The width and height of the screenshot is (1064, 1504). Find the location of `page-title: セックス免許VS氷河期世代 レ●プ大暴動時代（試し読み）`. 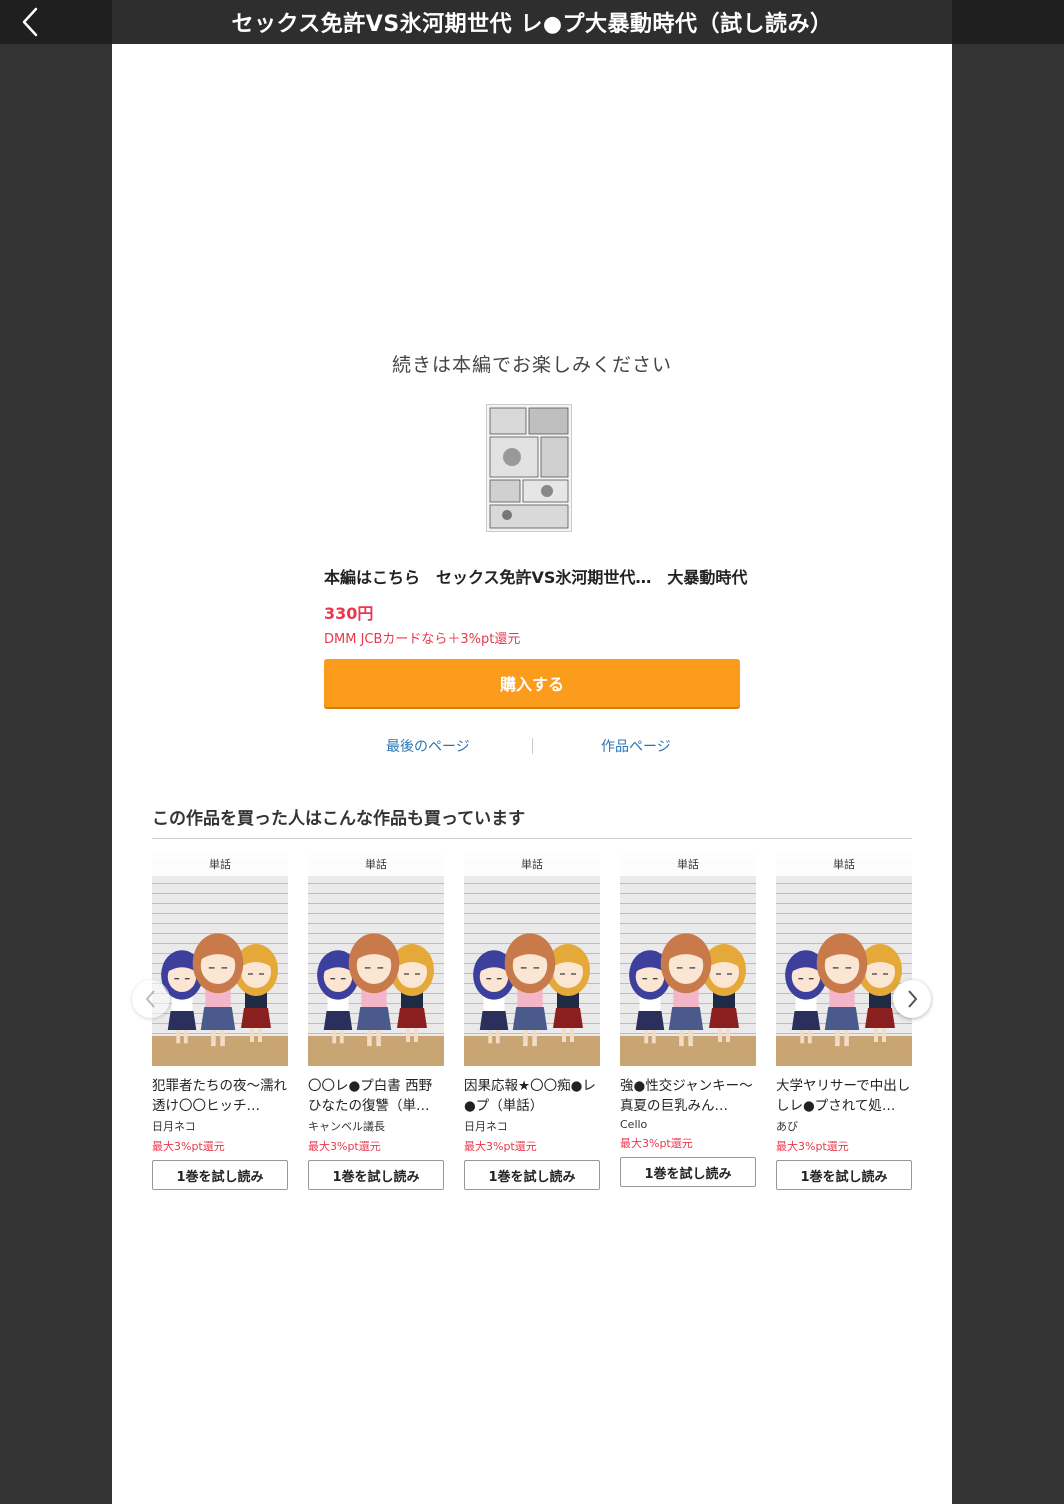

page-title: セックス免許VS氷河期世代 レ●プ大暴動時代（試し読み） is located at coordinates (532, 24).